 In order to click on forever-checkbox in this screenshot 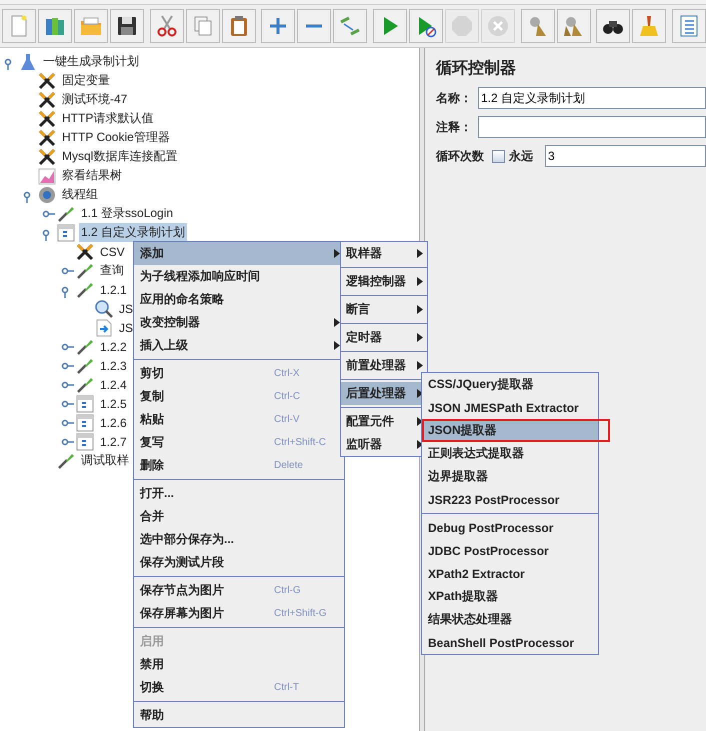, I will do `click(498, 156)`.